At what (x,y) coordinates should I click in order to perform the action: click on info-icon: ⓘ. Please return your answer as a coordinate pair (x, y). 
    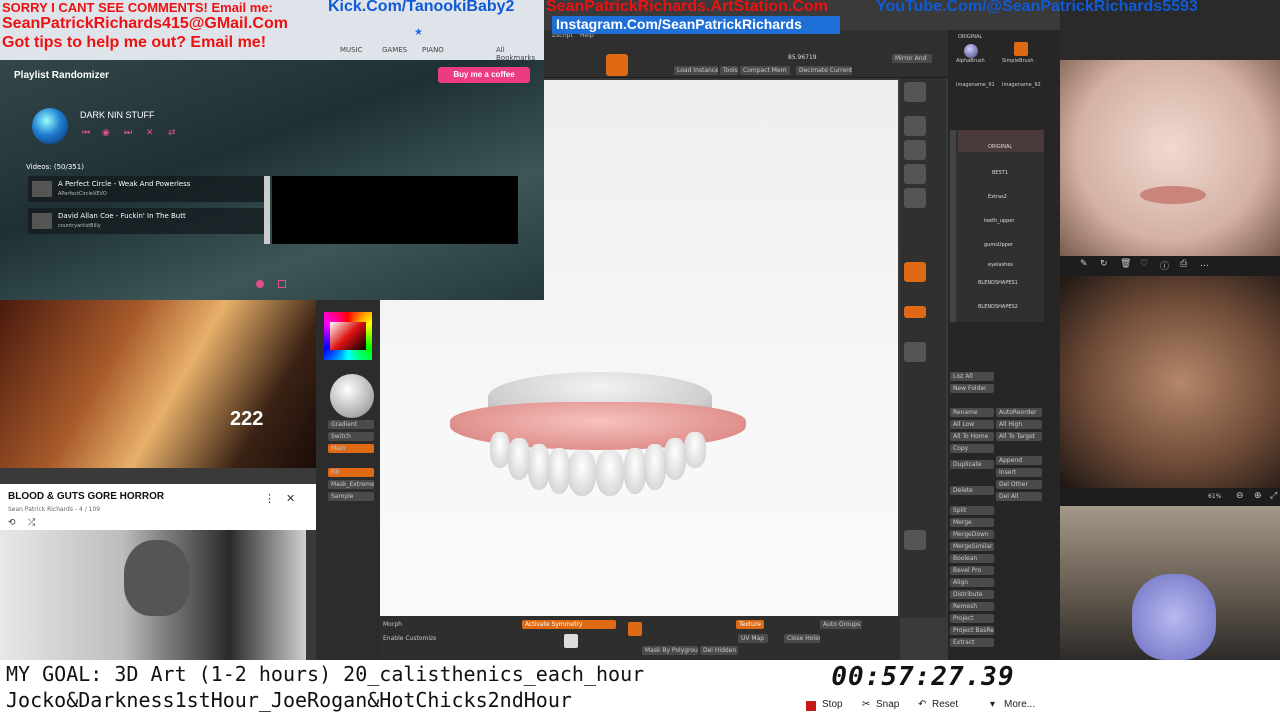
    Looking at the image, I should click on (1164, 265).